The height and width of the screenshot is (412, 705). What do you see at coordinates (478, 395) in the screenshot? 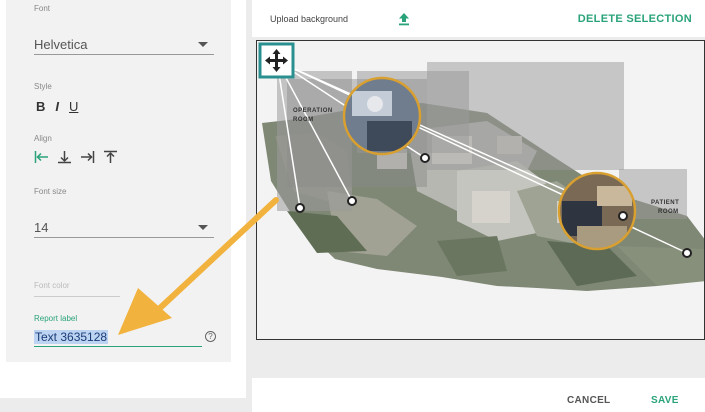
I see `dialog-footer: CANCEL SAVE` at bounding box center [478, 395].